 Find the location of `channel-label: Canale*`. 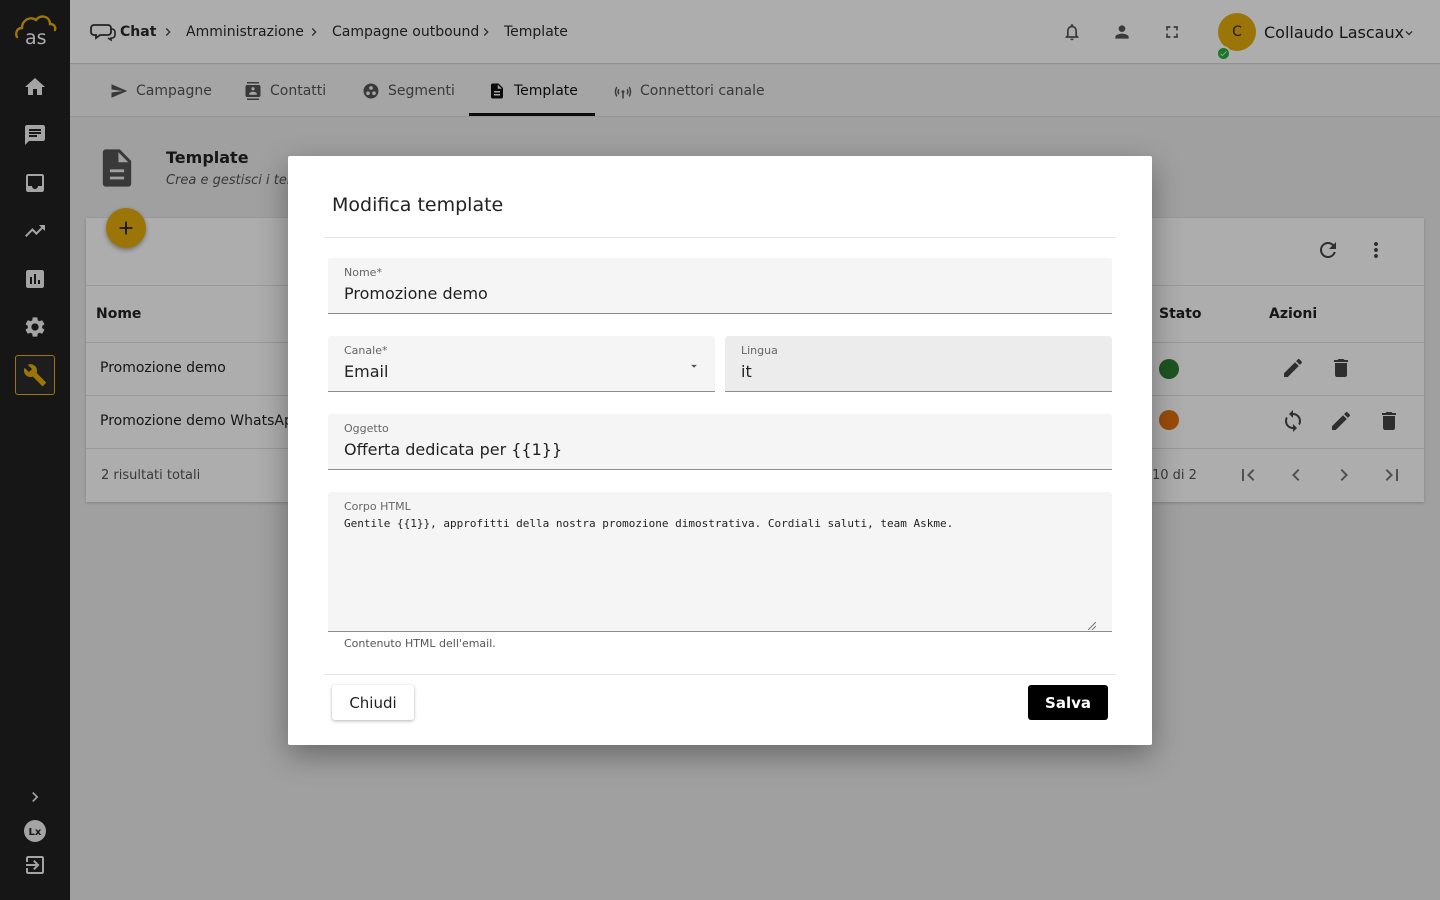

channel-label: Canale* is located at coordinates (366, 350).